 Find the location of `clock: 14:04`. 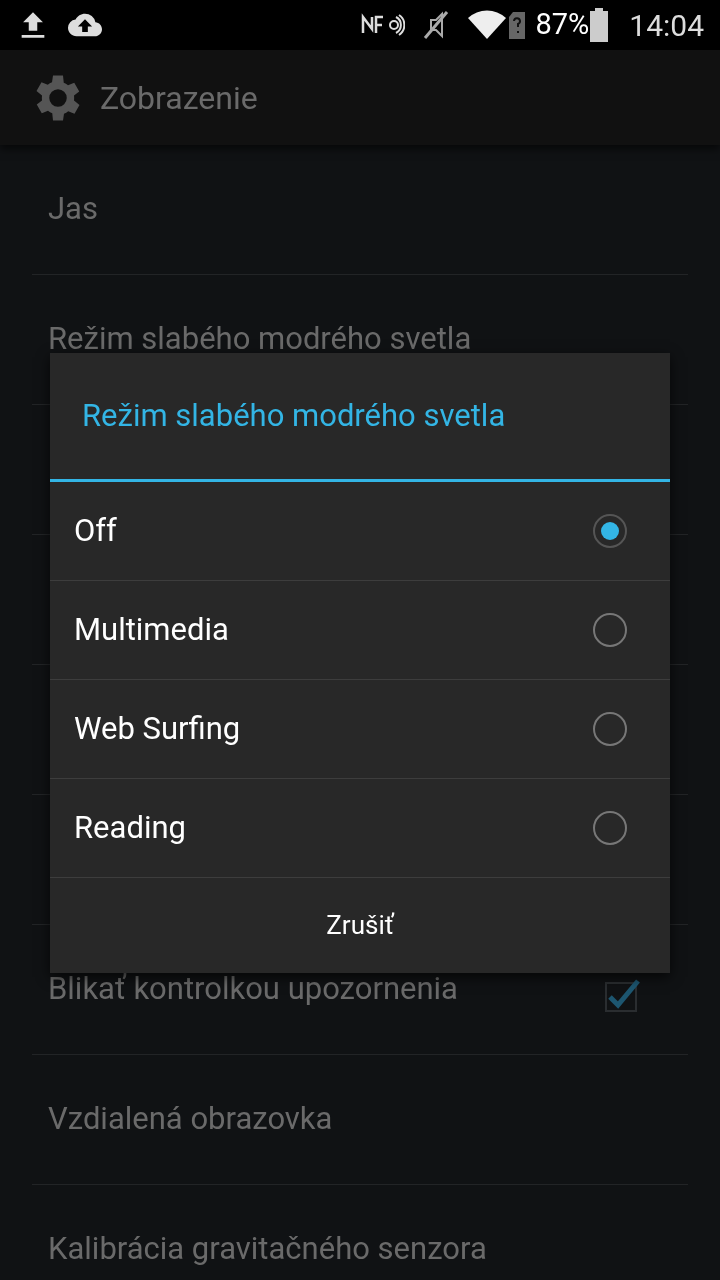

clock: 14:04 is located at coordinates (666, 25).